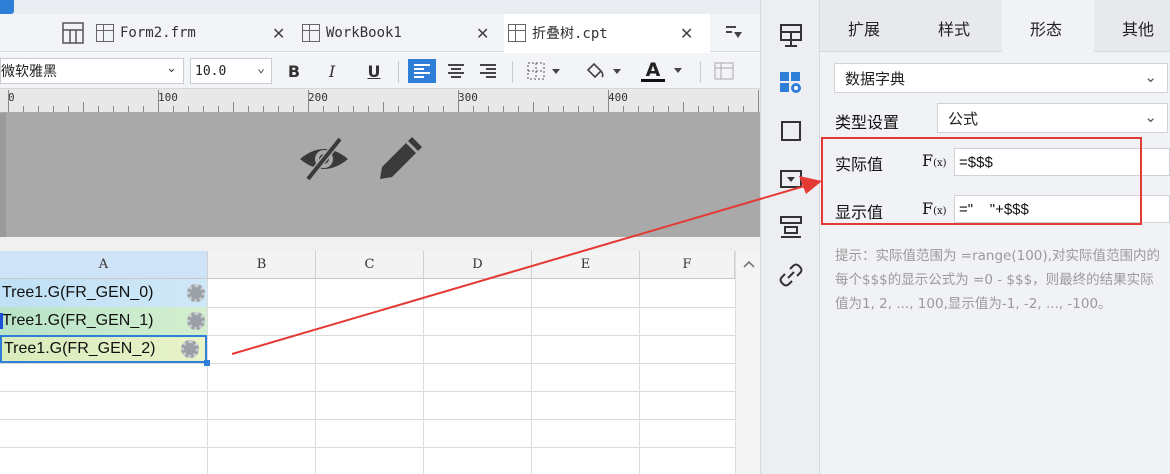 Image resolution: width=1170 pixels, height=474 pixels. I want to click on format-painter-button, so click(724, 71).